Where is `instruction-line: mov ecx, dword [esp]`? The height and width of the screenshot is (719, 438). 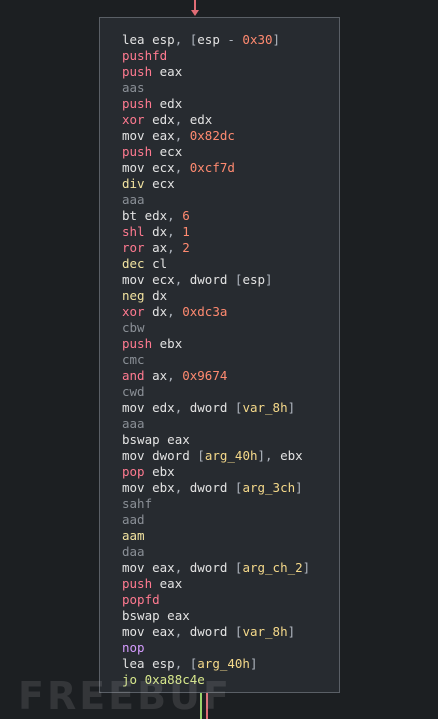 instruction-line: mov ecx, dword [esp] is located at coordinates (227, 280).